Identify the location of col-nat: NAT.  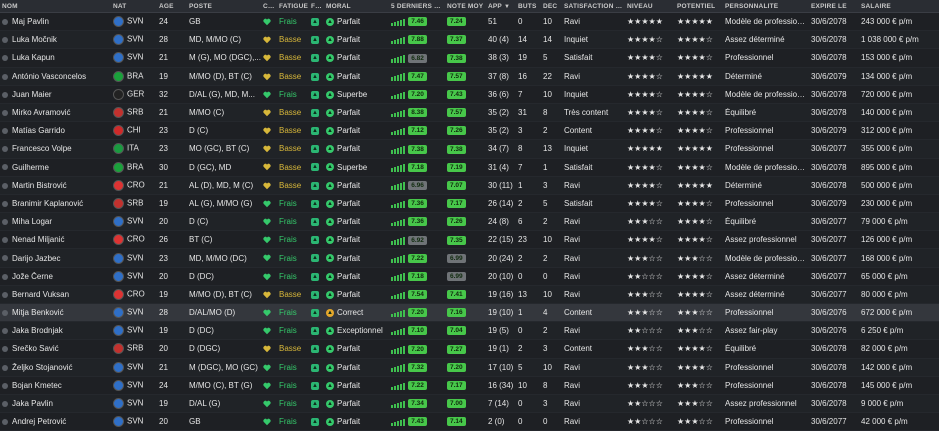
(134, 6).